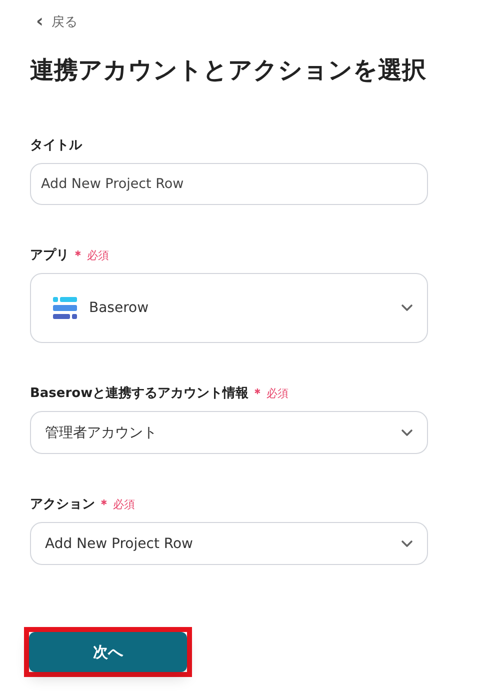 This screenshot has width=496, height=695. I want to click on app-select: Baserow, so click(229, 308).